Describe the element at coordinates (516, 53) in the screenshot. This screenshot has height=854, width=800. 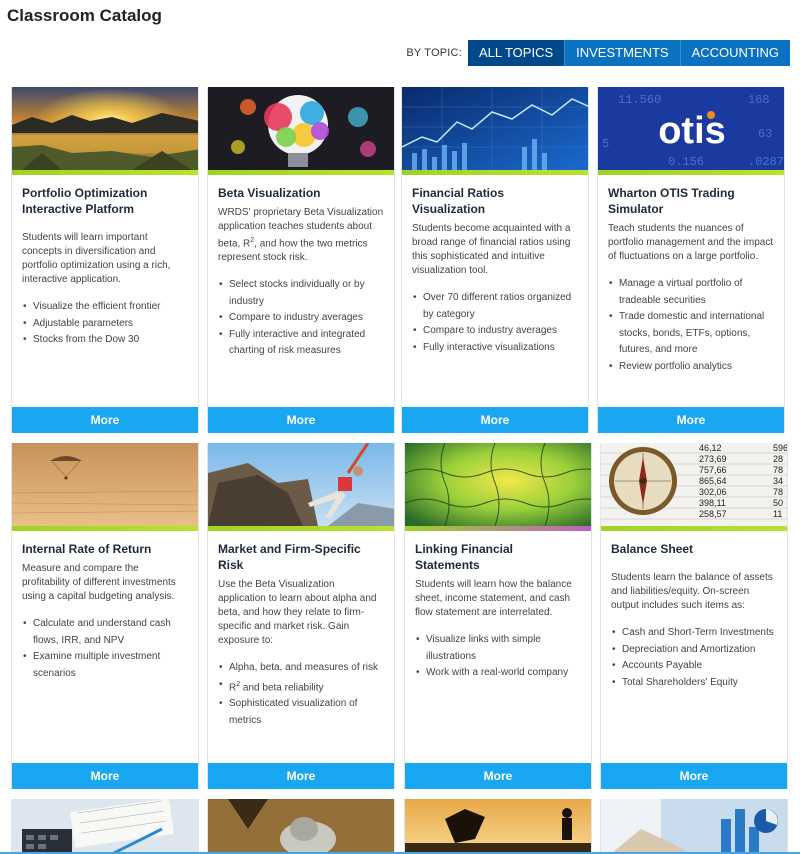
I see `filter-all-topics-button: ALL TOPICS` at that location.